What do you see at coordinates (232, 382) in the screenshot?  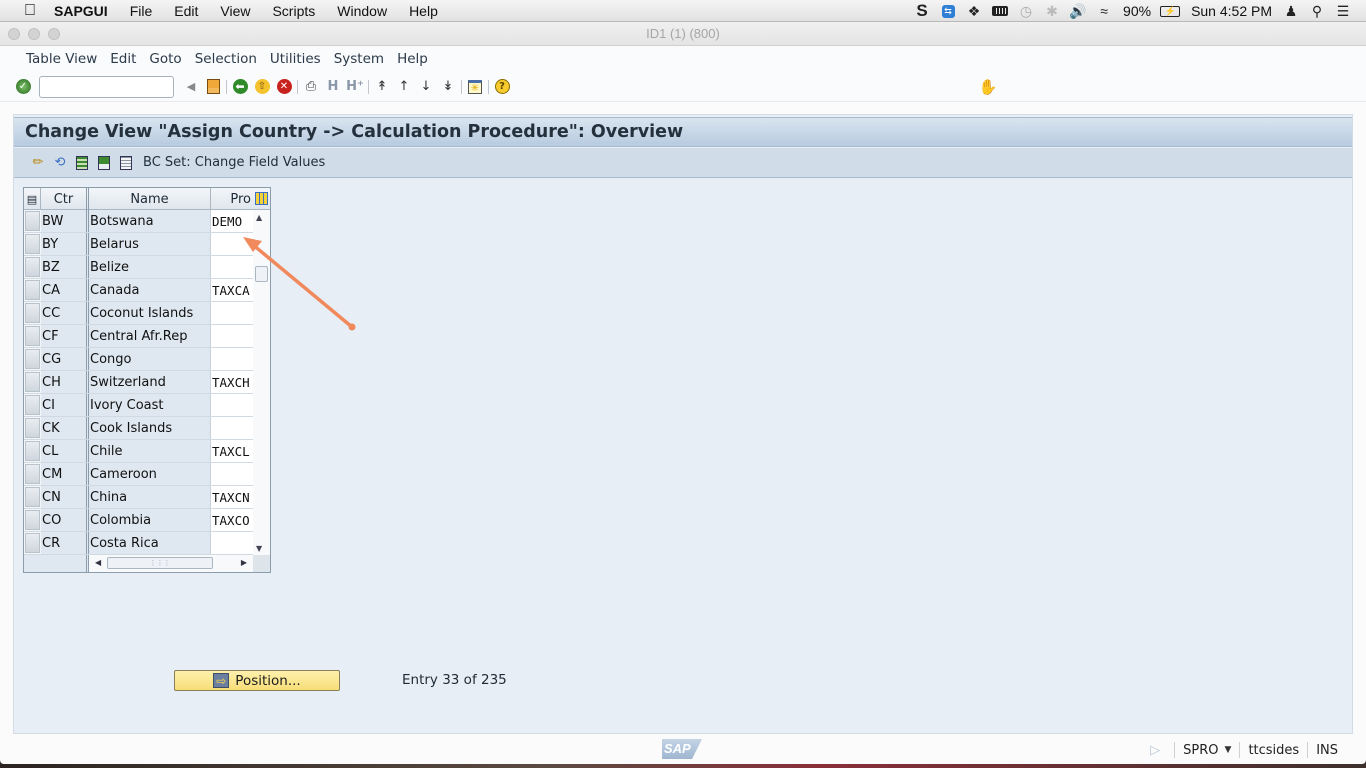 I see `cell-procedure-input: TAXCH` at bounding box center [232, 382].